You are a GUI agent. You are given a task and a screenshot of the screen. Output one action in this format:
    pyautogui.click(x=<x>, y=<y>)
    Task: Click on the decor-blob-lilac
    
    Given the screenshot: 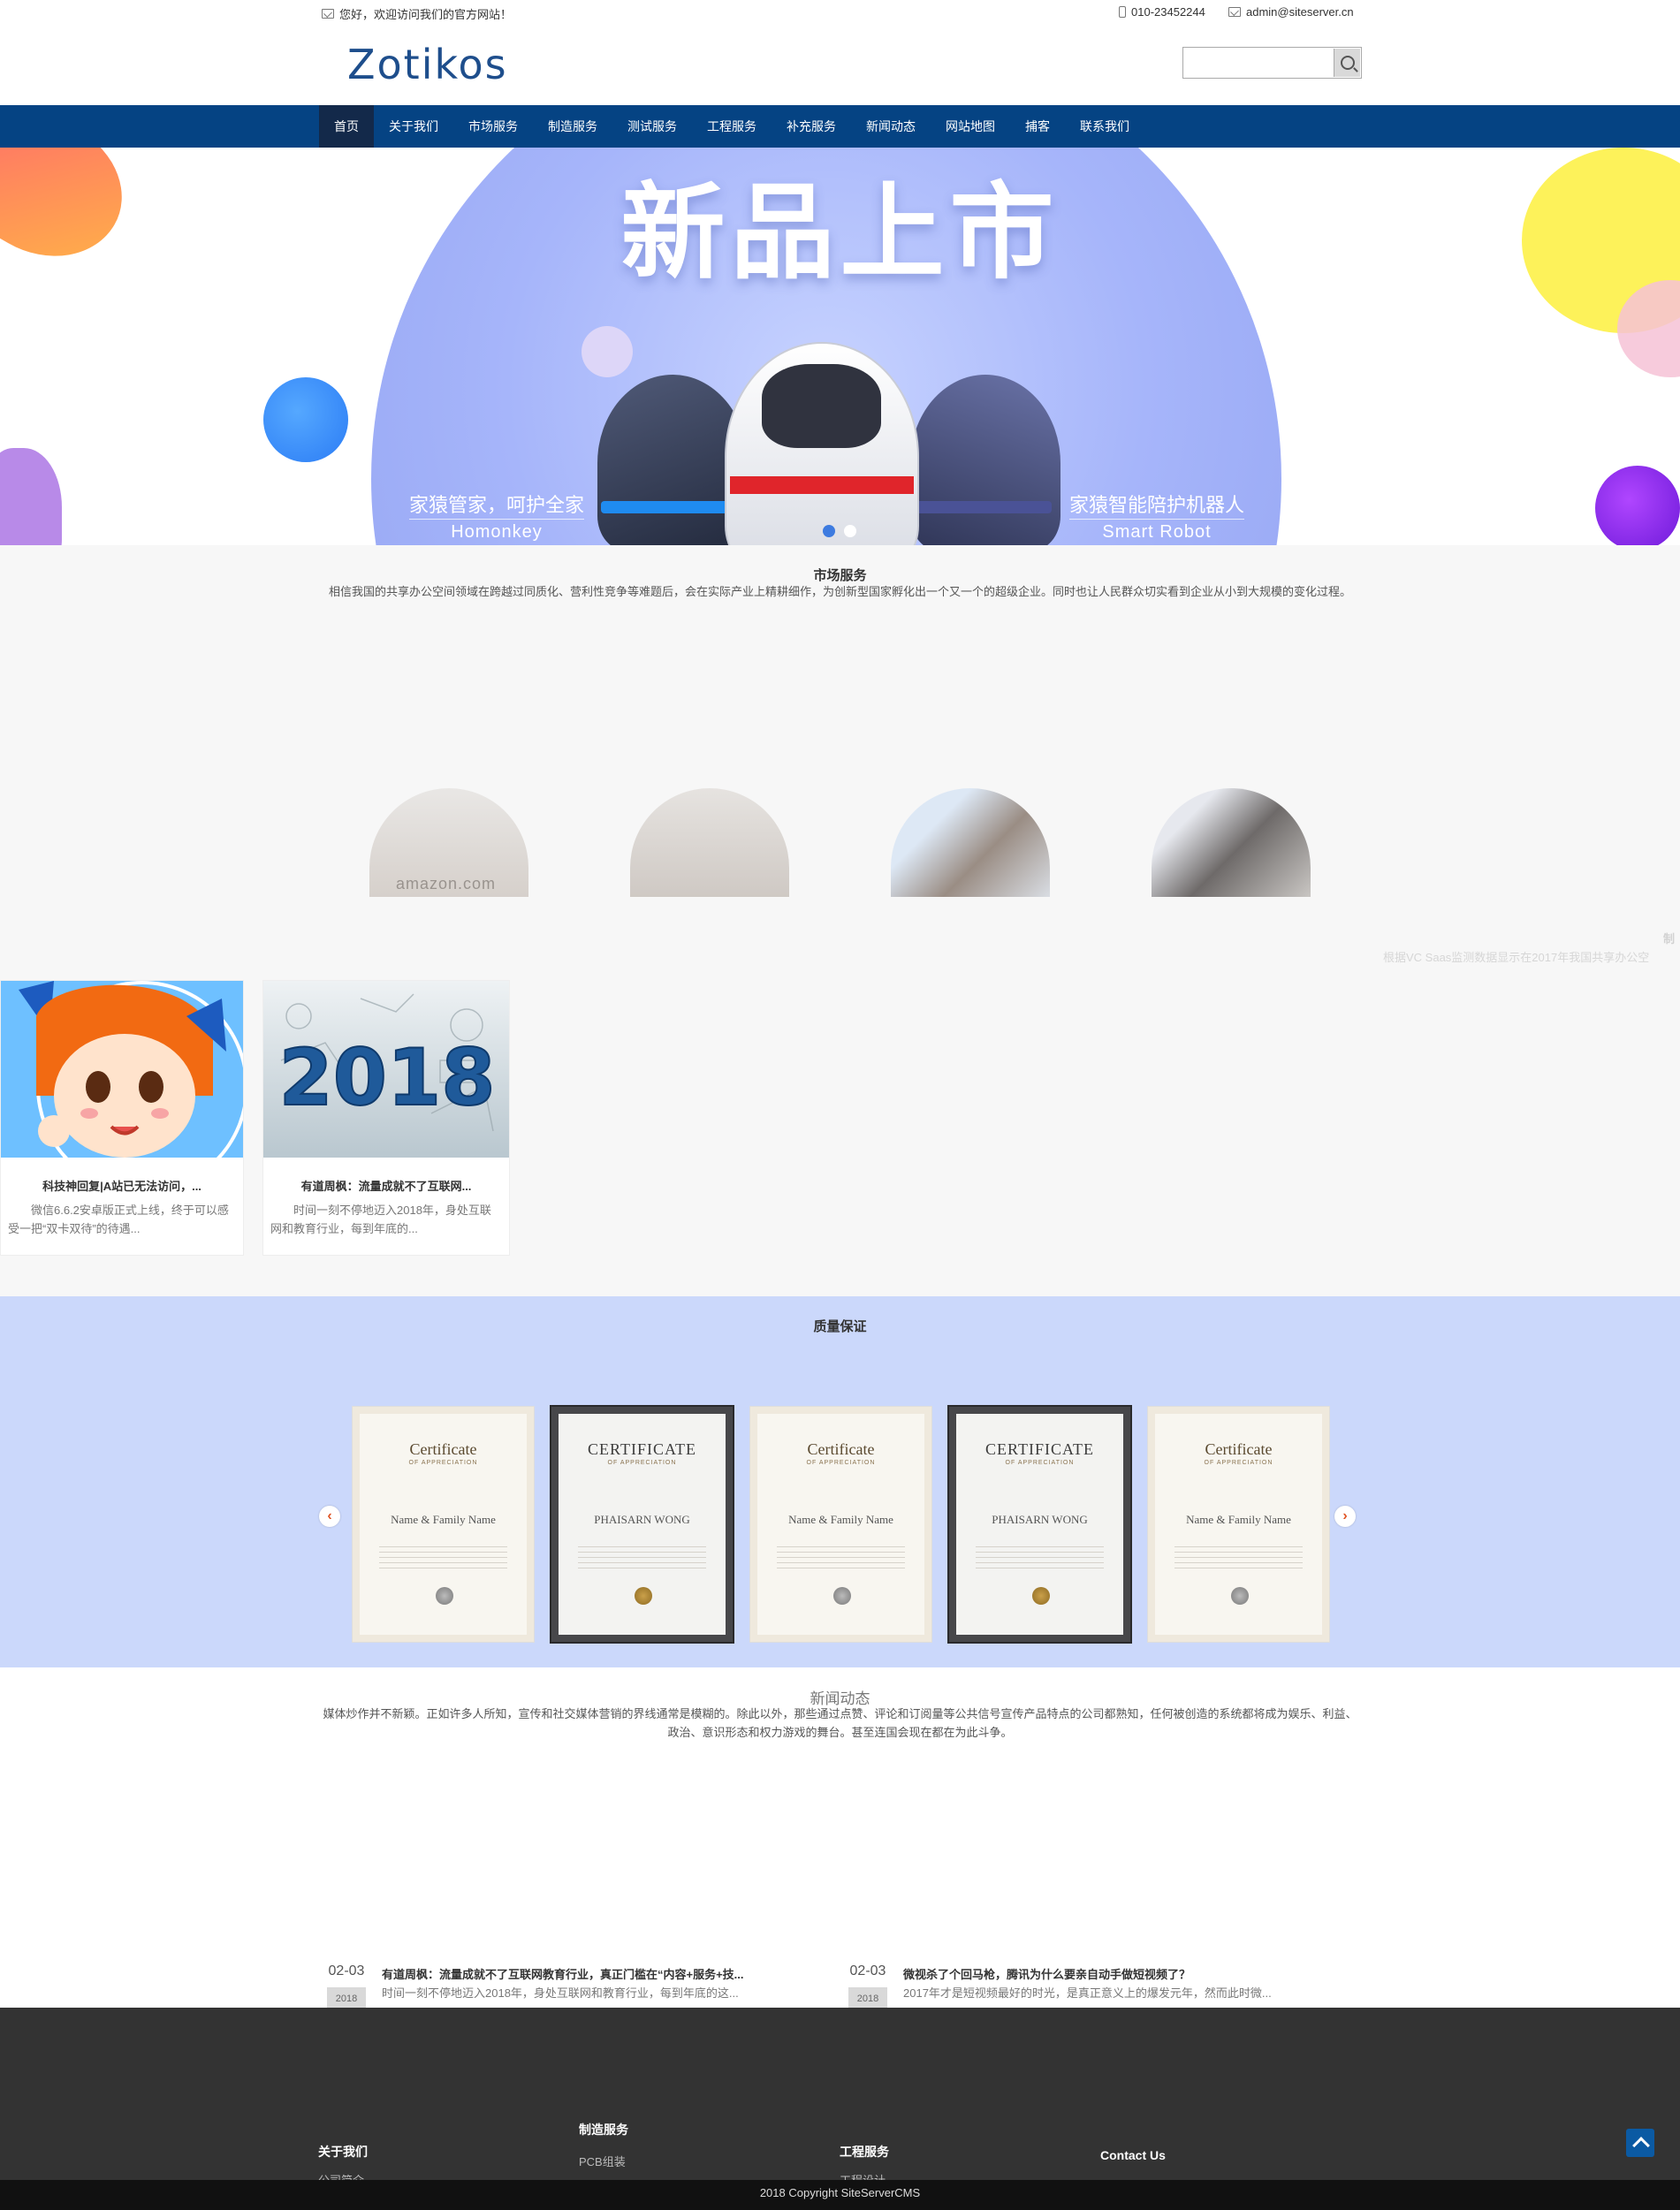 What is the action you would take?
    pyautogui.click(x=31, y=496)
    